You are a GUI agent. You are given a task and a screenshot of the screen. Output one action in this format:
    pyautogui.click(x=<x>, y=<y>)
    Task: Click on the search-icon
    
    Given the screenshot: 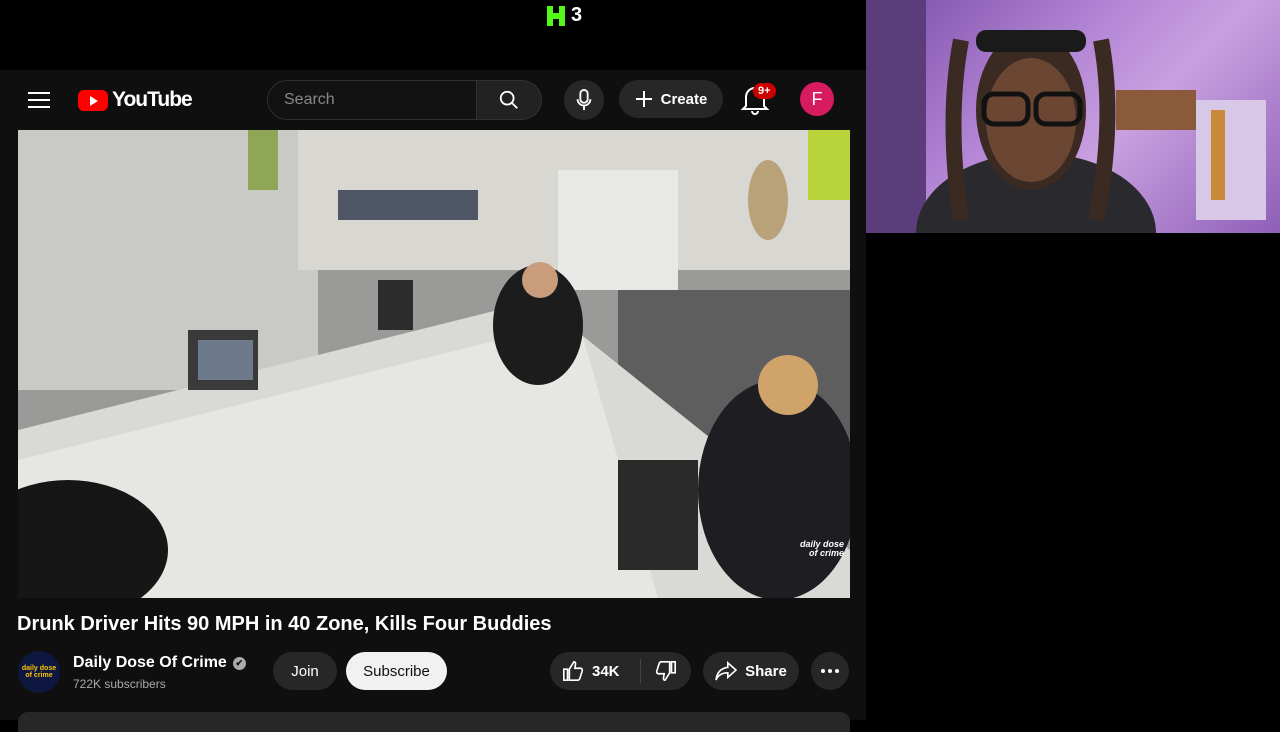 What is the action you would take?
    pyautogui.click(x=508, y=99)
    